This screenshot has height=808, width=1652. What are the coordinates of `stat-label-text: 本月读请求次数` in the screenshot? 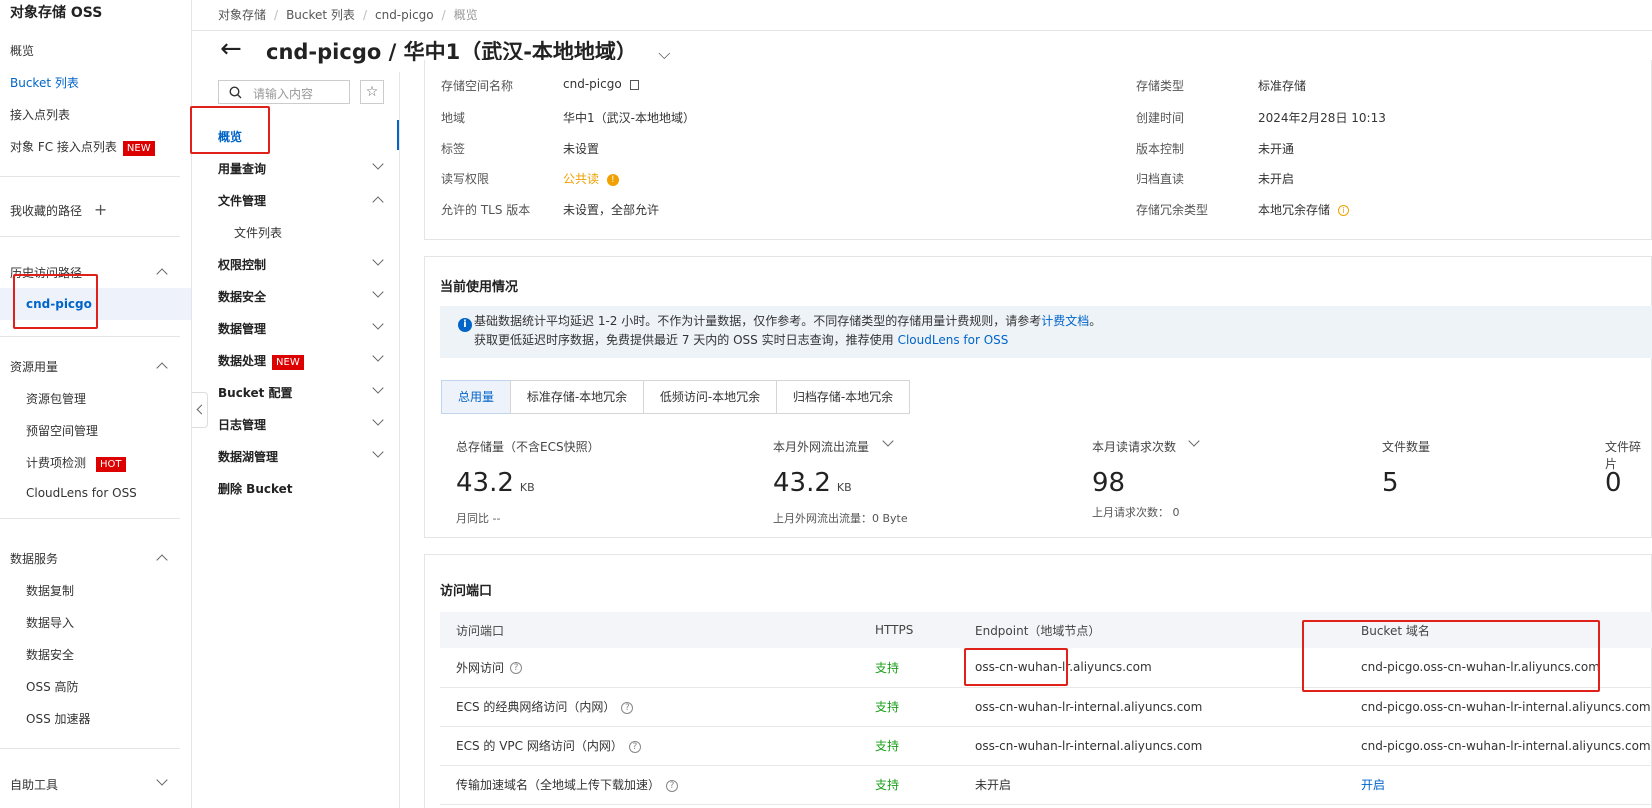 It's located at (1134, 447).